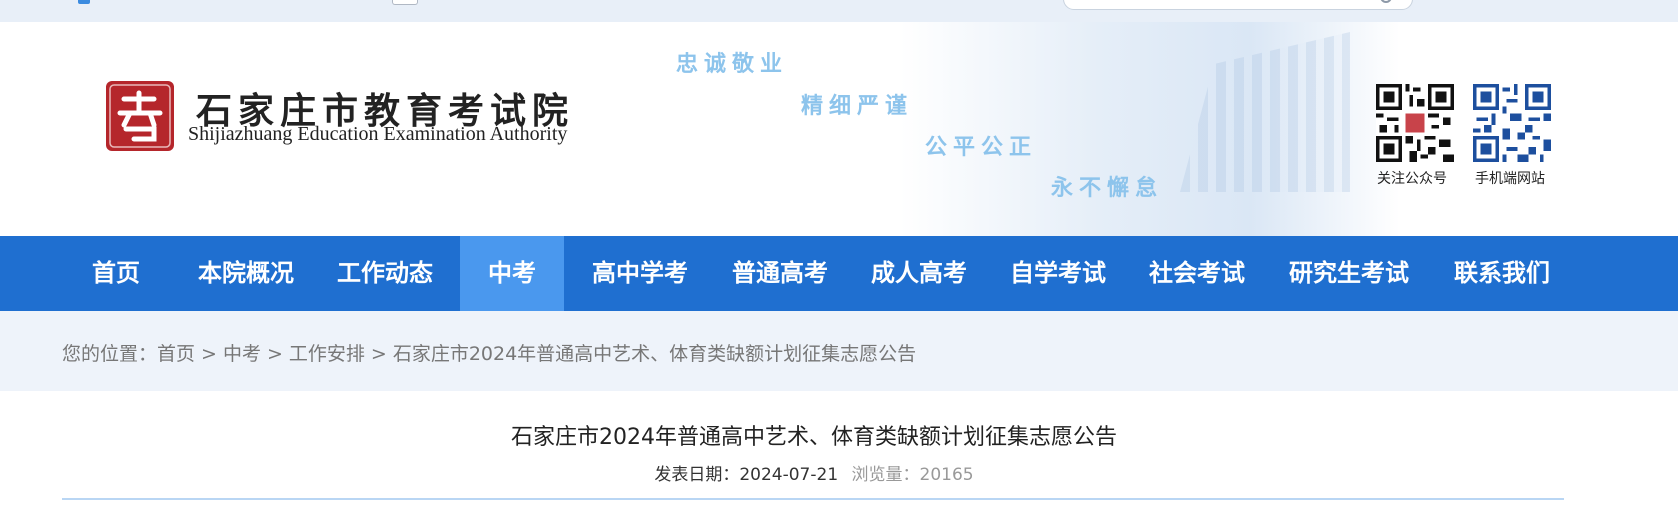 The image size is (1678, 516). What do you see at coordinates (981, 147) in the screenshot?
I see `motto-3: 公平公正` at bounding box center [981, 147].